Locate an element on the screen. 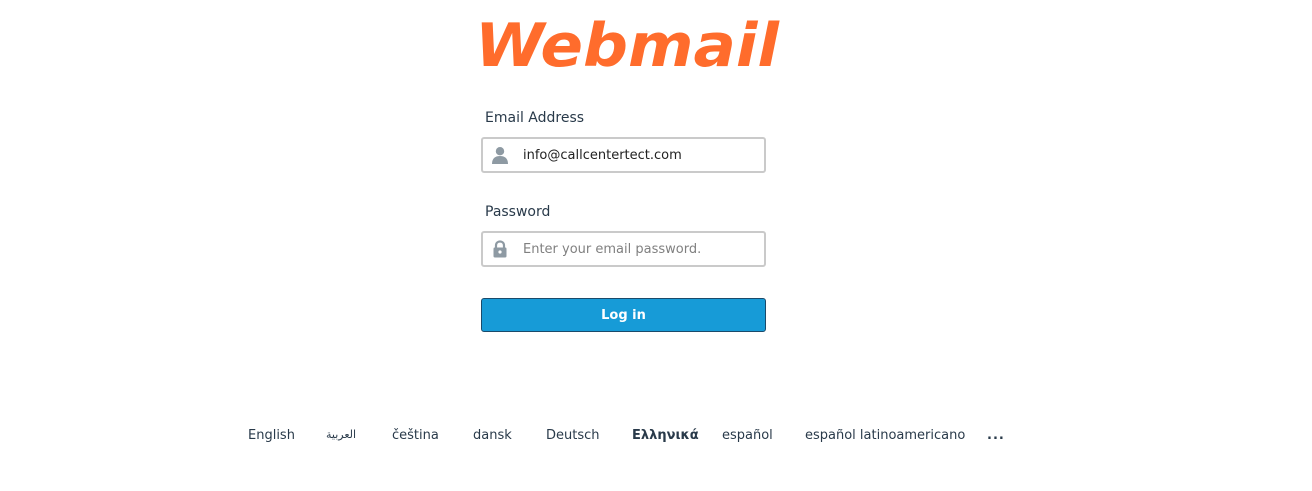  language-link-english: English is located at coordinates (271, 435).